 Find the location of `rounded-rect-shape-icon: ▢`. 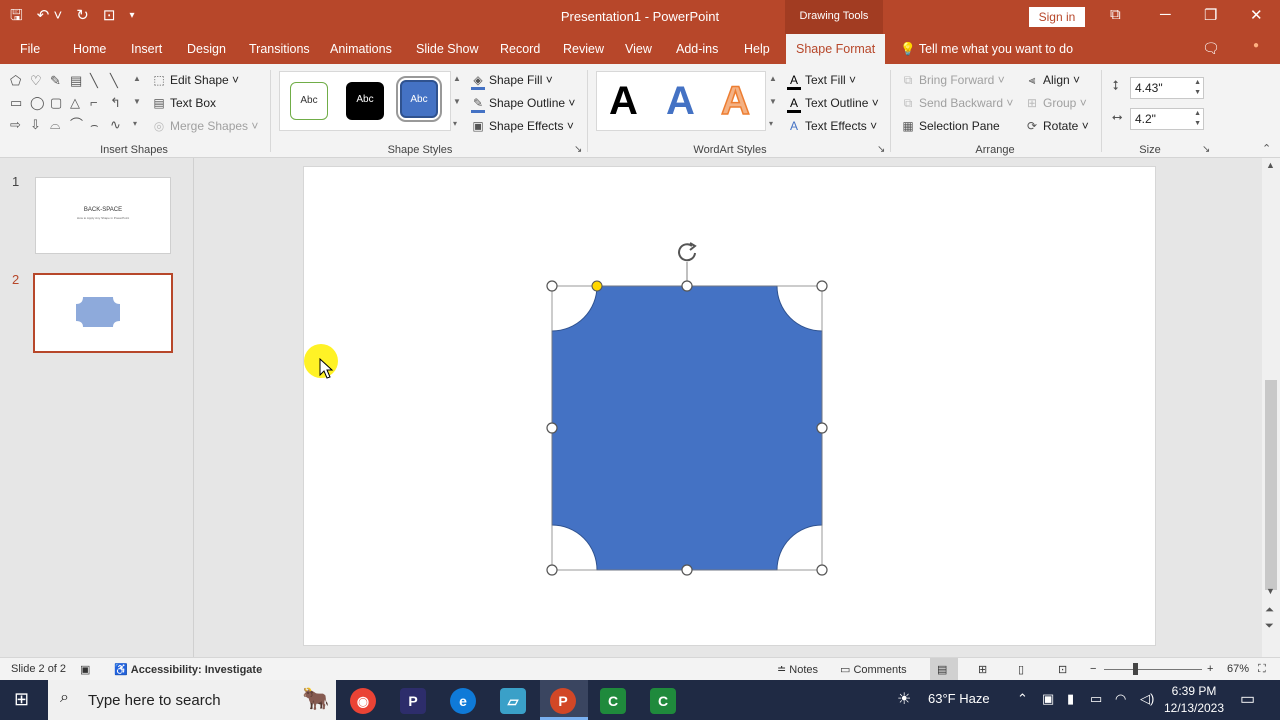

rounded-rect-shape-icon: ▢ is located at coordinates (60, 103).